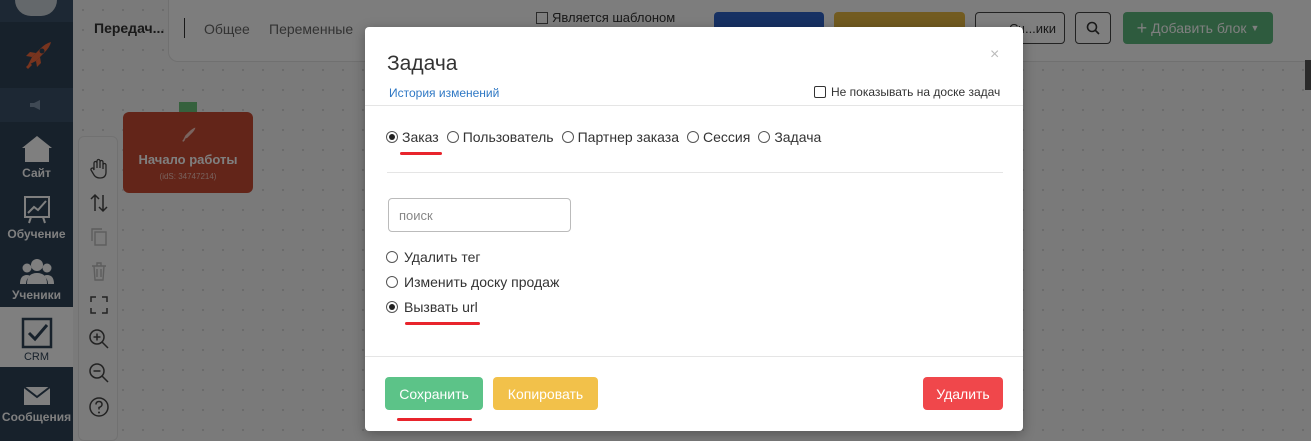 The width and height of the screenshot is (1311, 441). I want to click on search-input, so click(479, 215).